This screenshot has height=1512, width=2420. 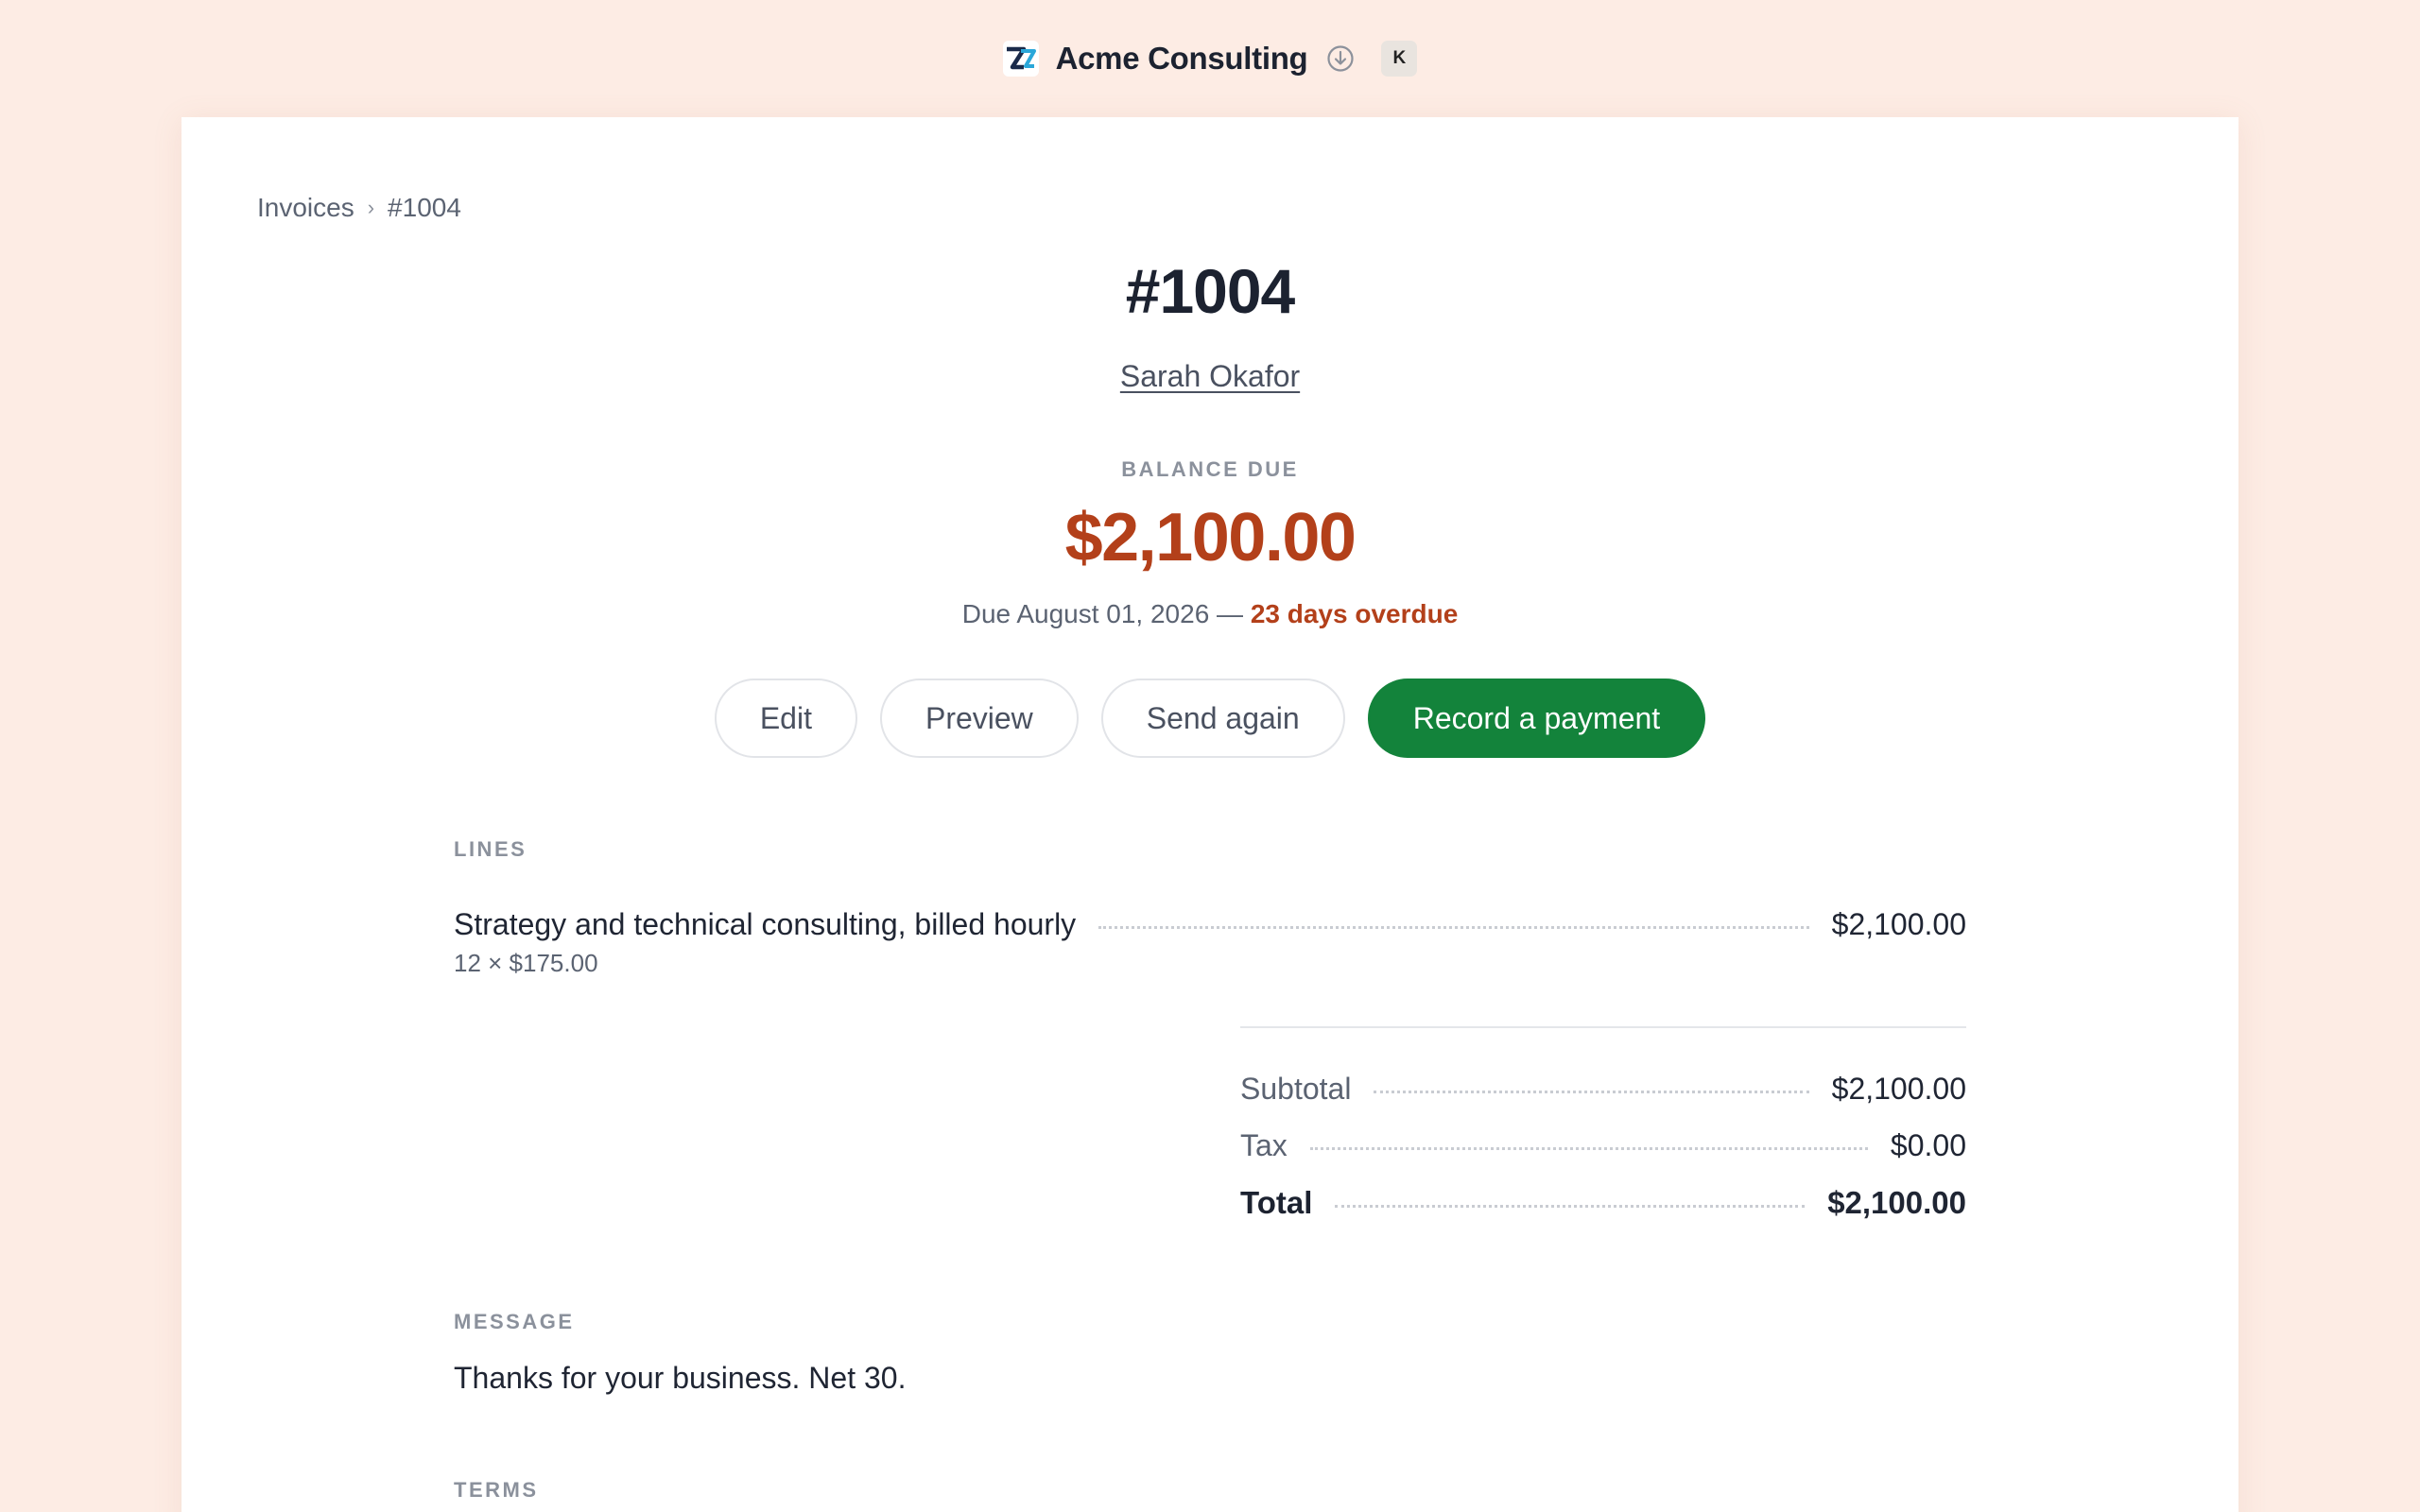 What do you see at coordinates (979, 718) in the screenshot?
I see `preview-button: Preview` at bounding box center [979, 718].